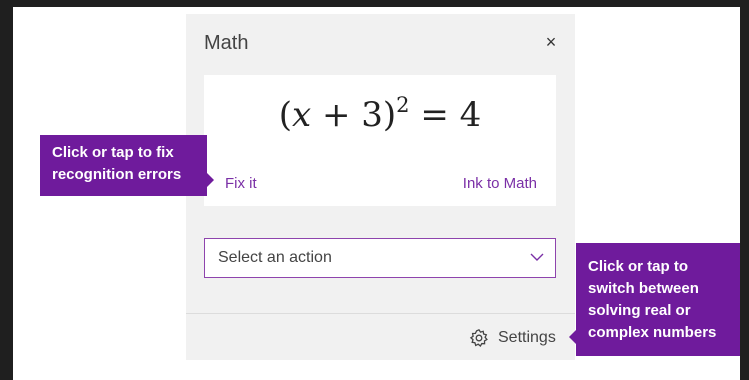 The image size is (749, 380). Describe the element at coordinates (500, 183) in the screenshot. I see `ink-to-math-link: Ink to Math` at that location.